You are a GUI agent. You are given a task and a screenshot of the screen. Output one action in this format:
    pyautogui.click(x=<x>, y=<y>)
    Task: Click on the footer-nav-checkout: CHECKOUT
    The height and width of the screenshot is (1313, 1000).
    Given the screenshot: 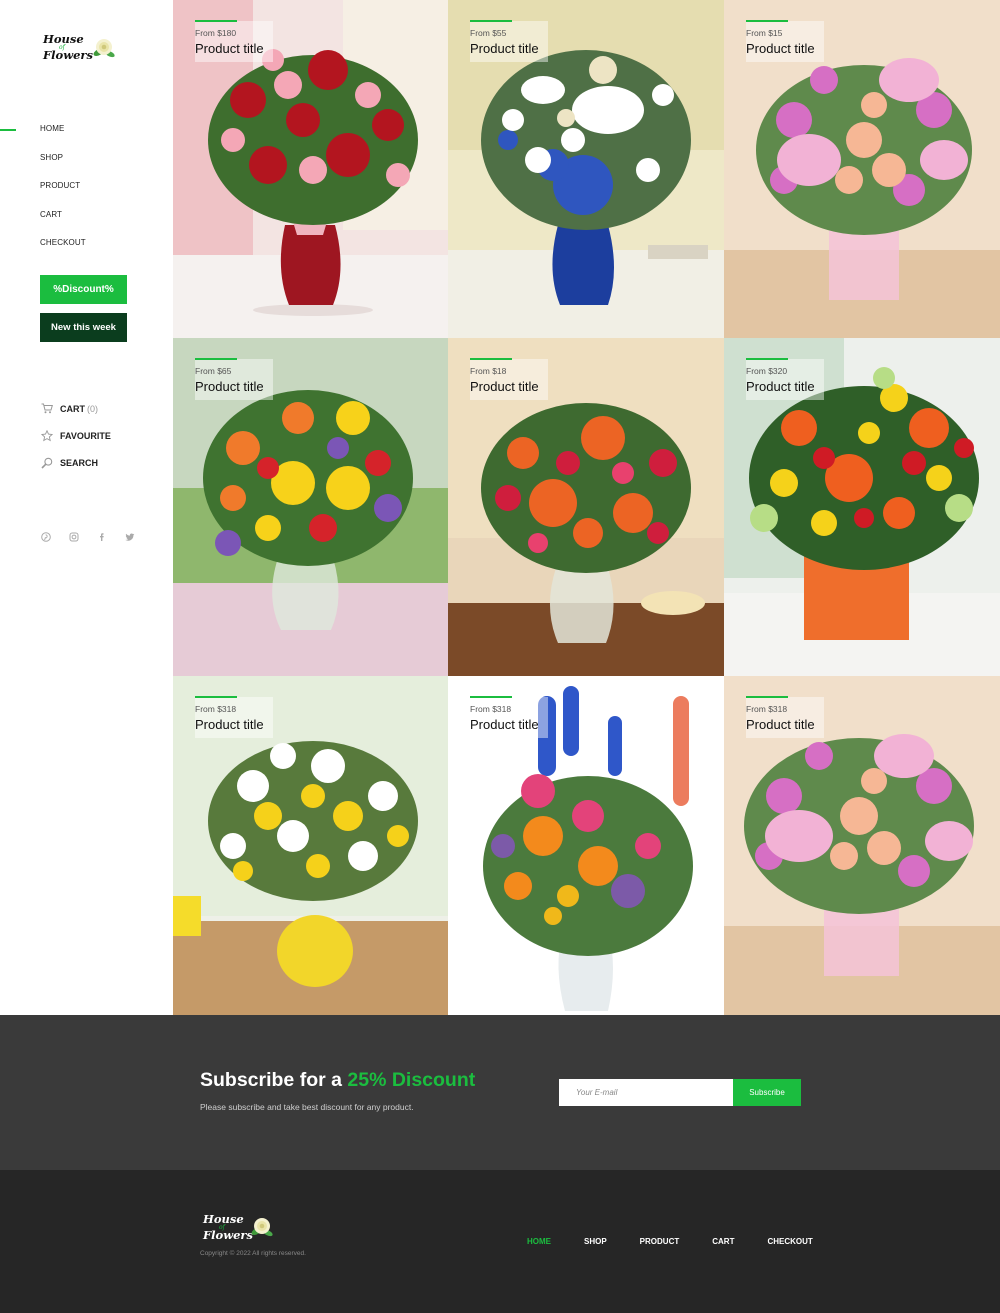 What is the action you would take?
    pyautogui.click(x=789, y=1241)
    